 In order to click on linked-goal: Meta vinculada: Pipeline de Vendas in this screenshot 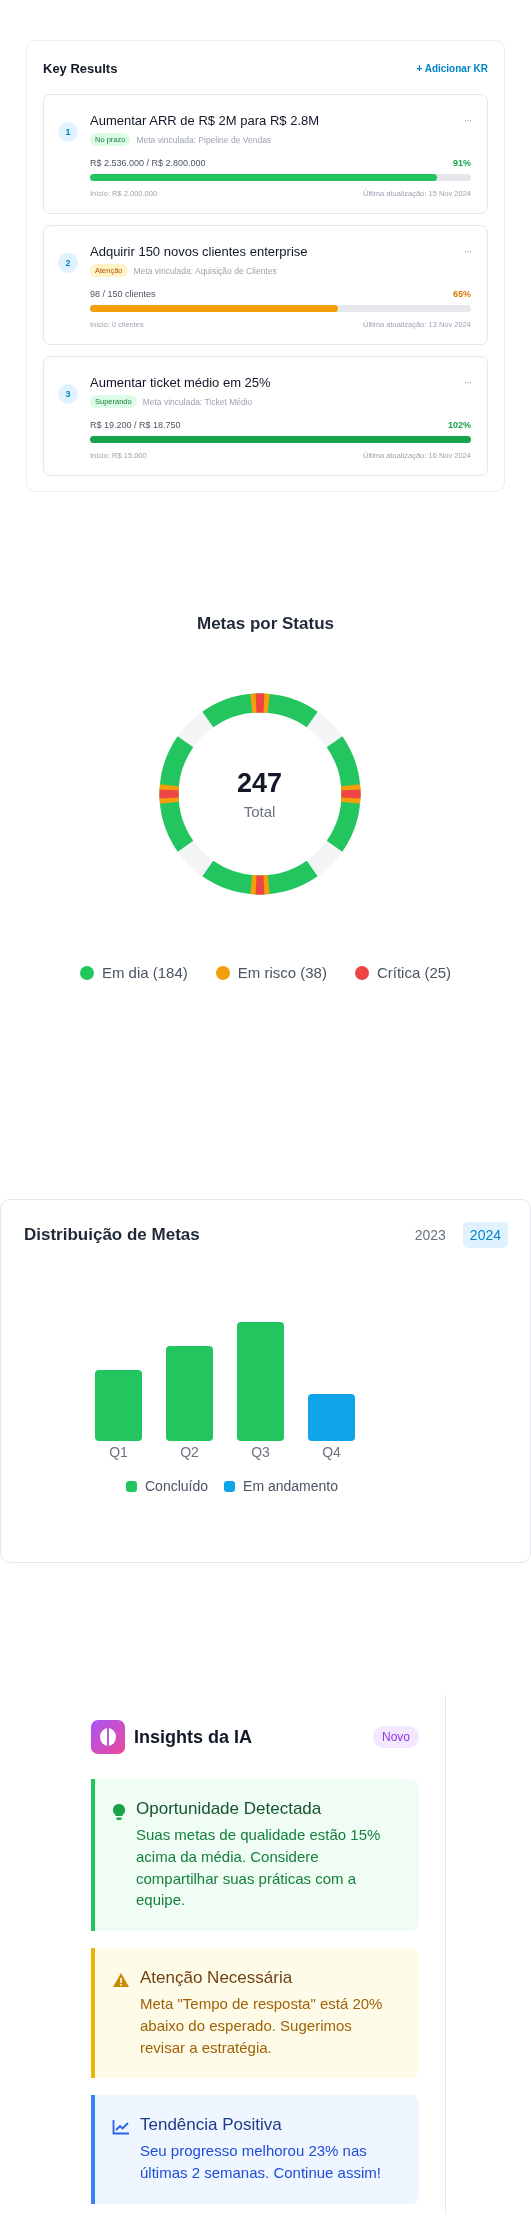, I will do `click(204, 139)`.